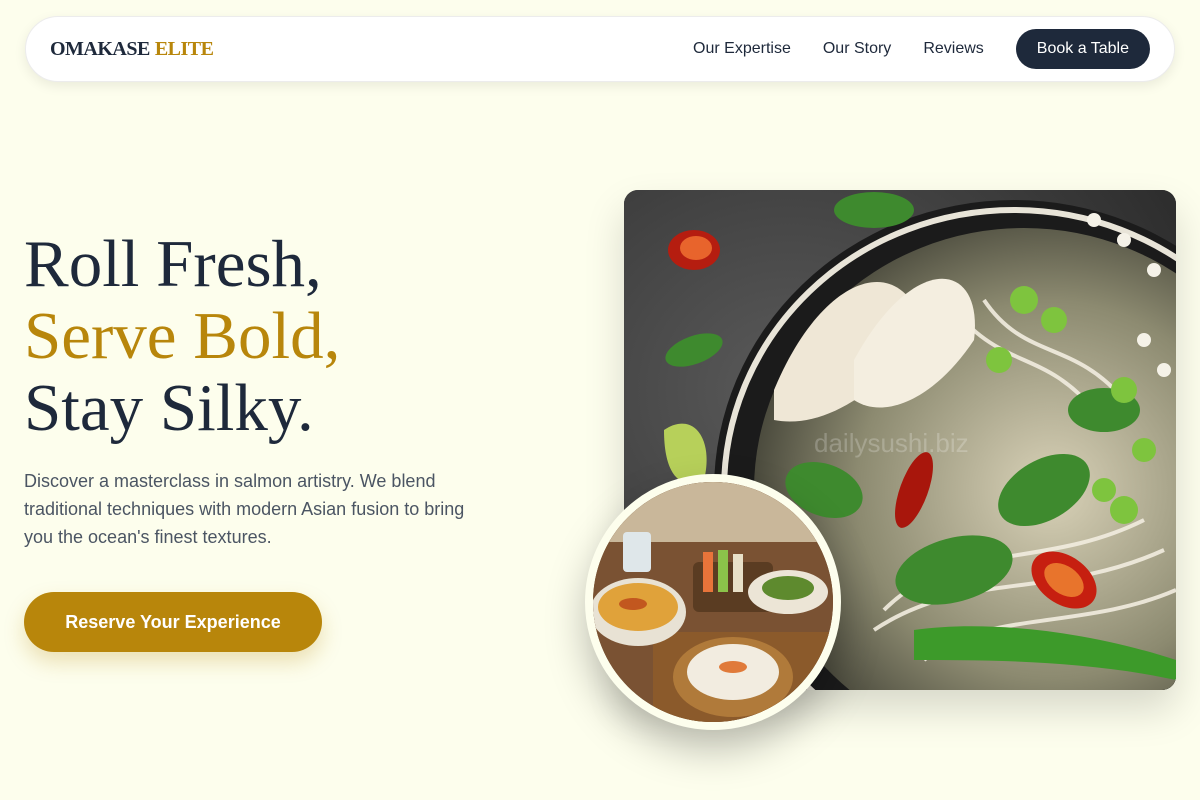  I want to click on hero-title-line-3: Stay Silky., so click(169, 408).